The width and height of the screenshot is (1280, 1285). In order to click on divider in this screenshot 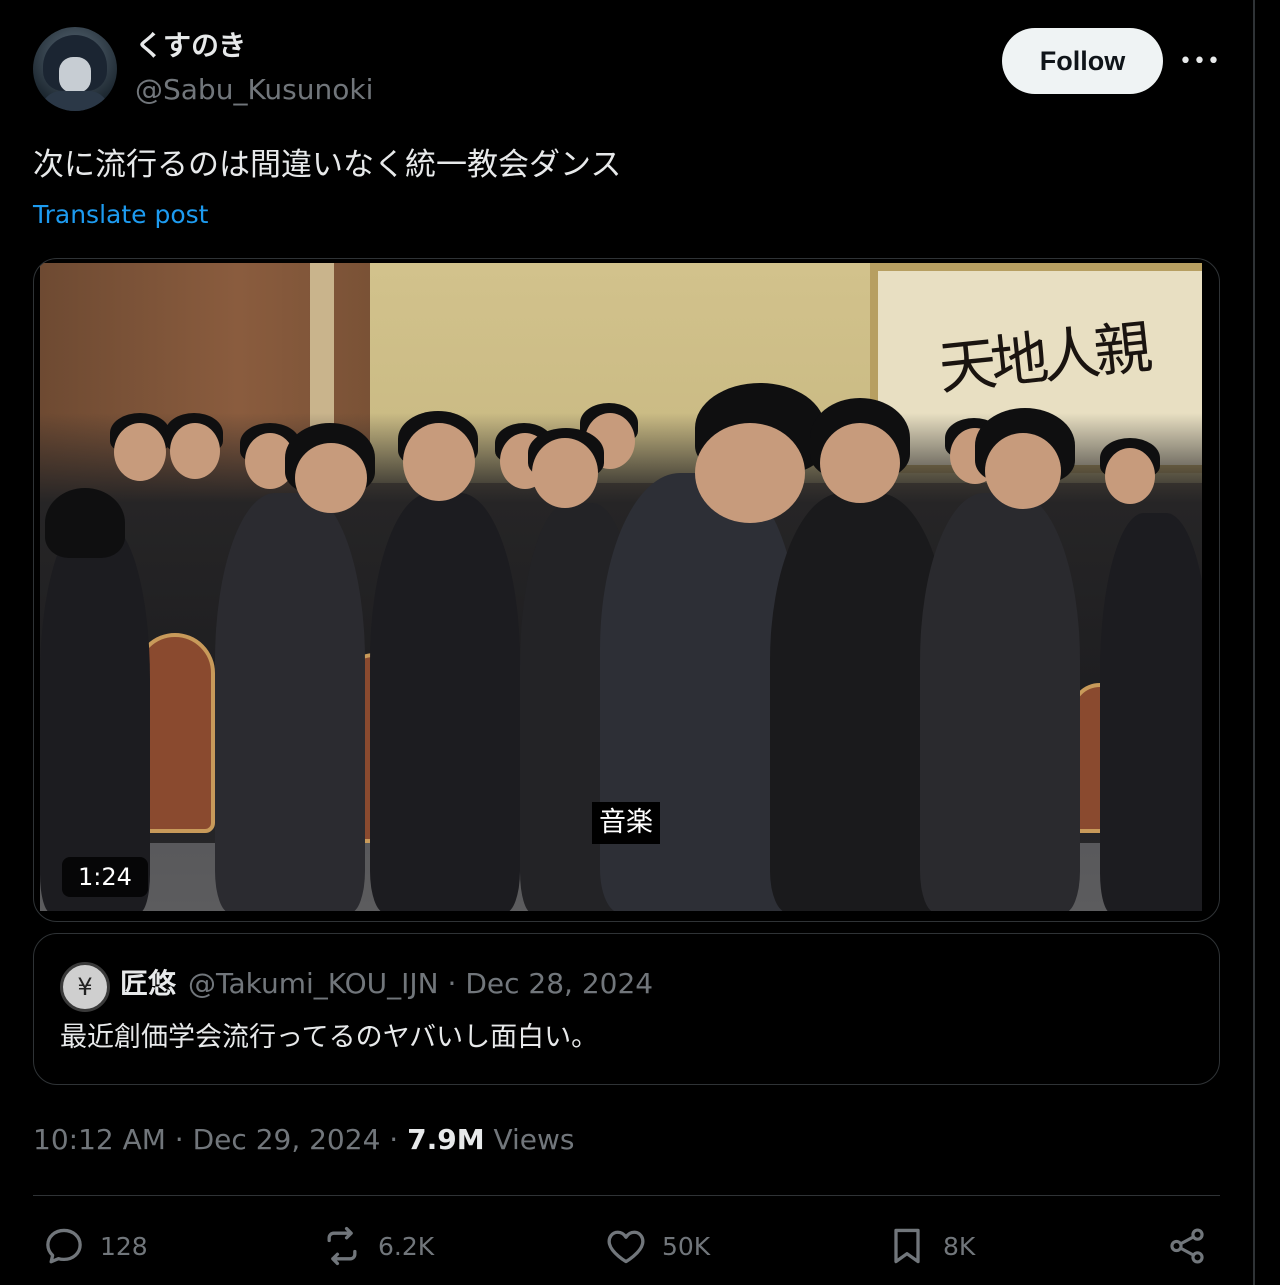, I will do `click(626, 1195)`.